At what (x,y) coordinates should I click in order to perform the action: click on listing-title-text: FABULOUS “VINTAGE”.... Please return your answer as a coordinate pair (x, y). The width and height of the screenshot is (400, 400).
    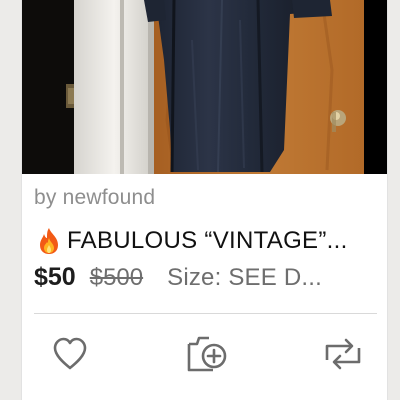
    Looking at the image, I should click on (207, 240).